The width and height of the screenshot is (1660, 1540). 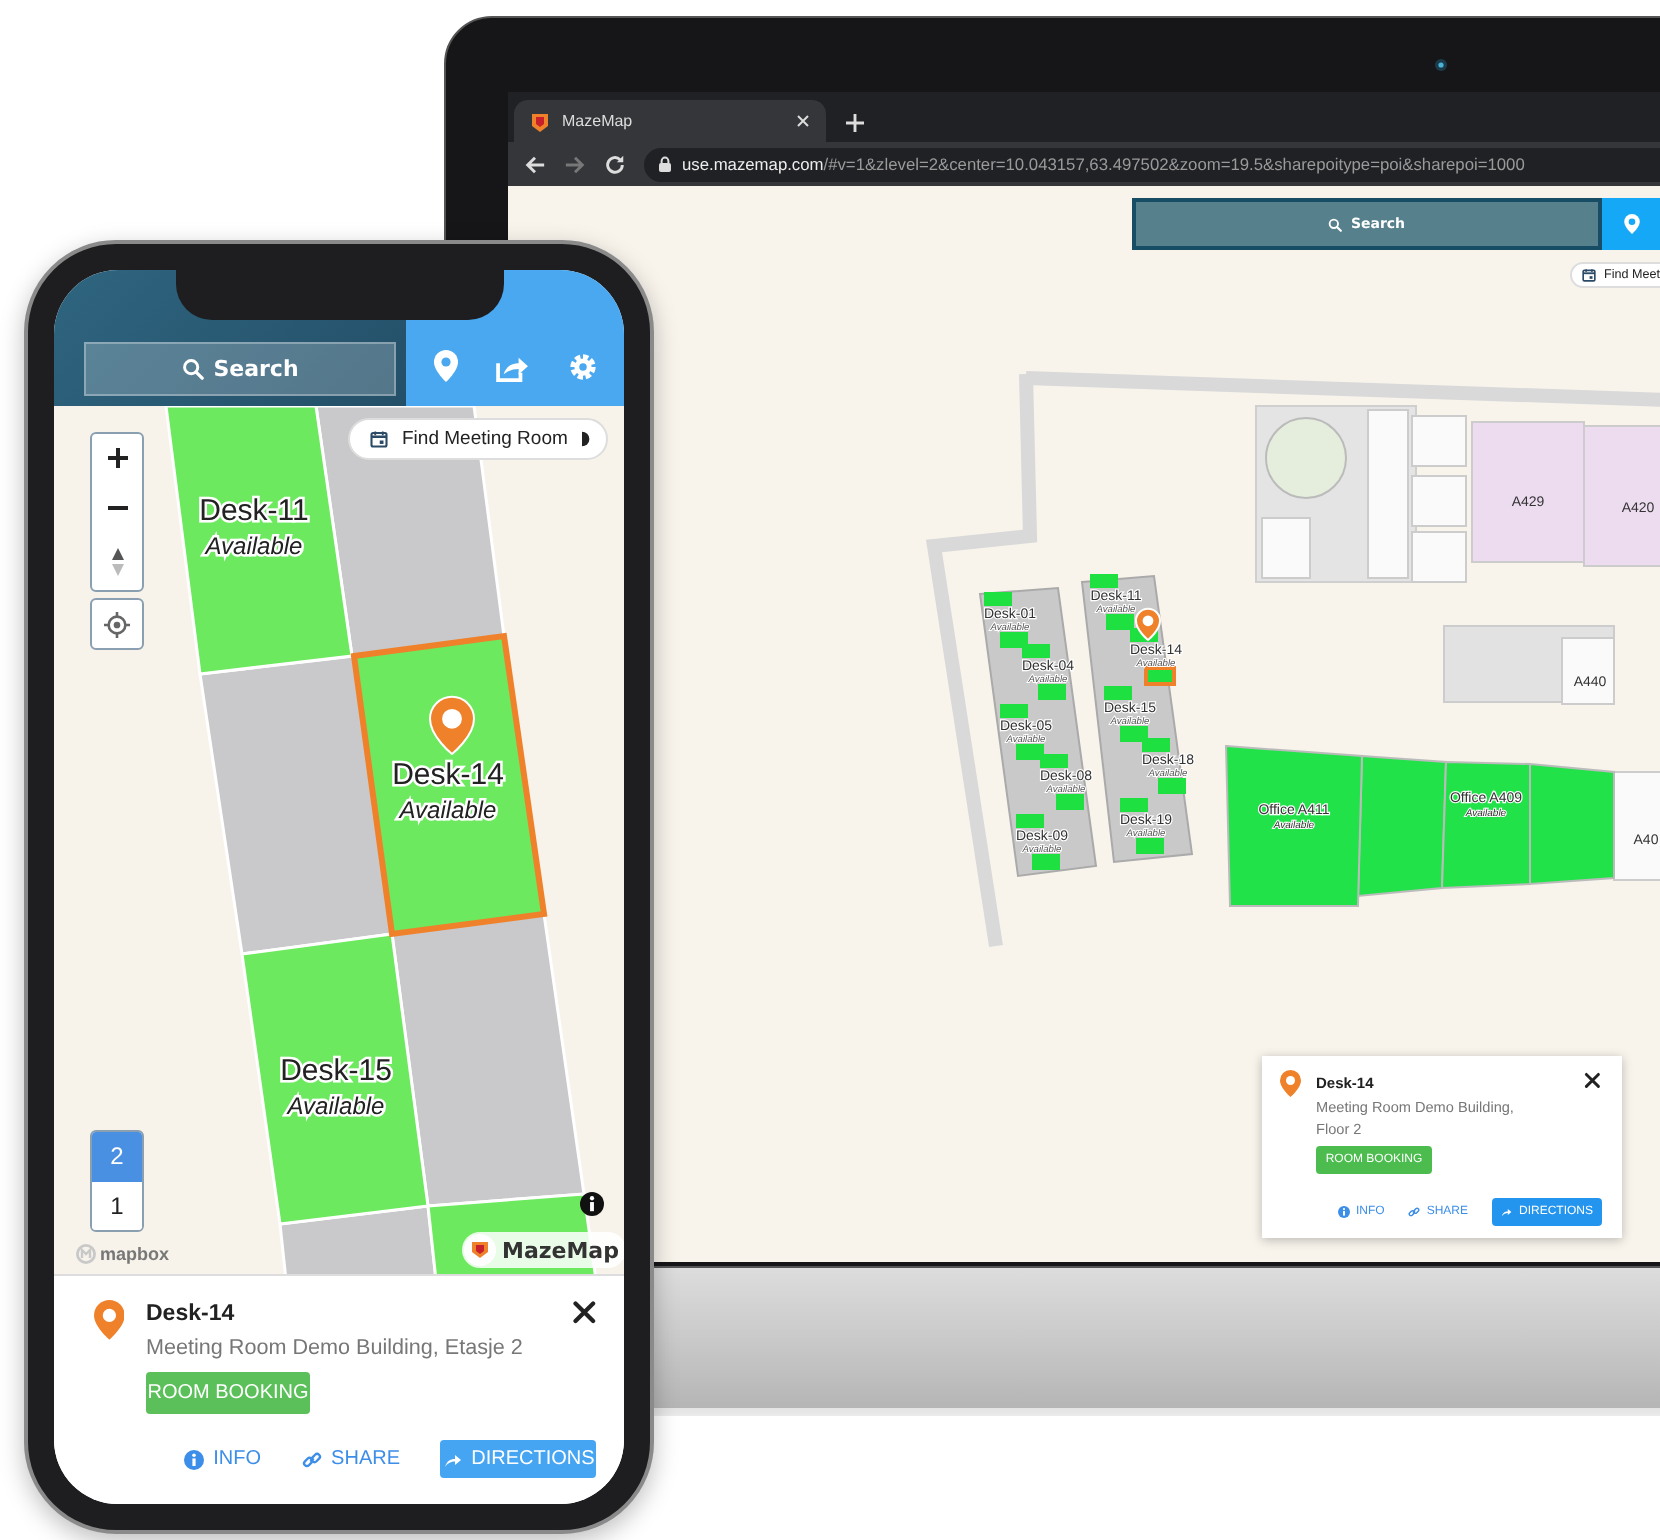 What do you see at coordinates (135, 1254) in the screenshot?
I see `mapbox-attribution: mapbox` at bounding box center [135, 1254].